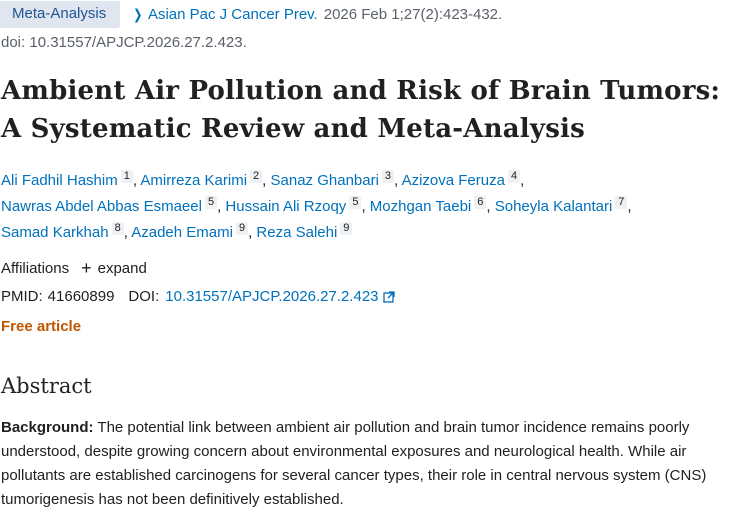 This screenshot has height=512, width=750. Describe the element at coordinates (182, 232) in the screenshot. I see `author-link: Azadeh Emami` at that location.